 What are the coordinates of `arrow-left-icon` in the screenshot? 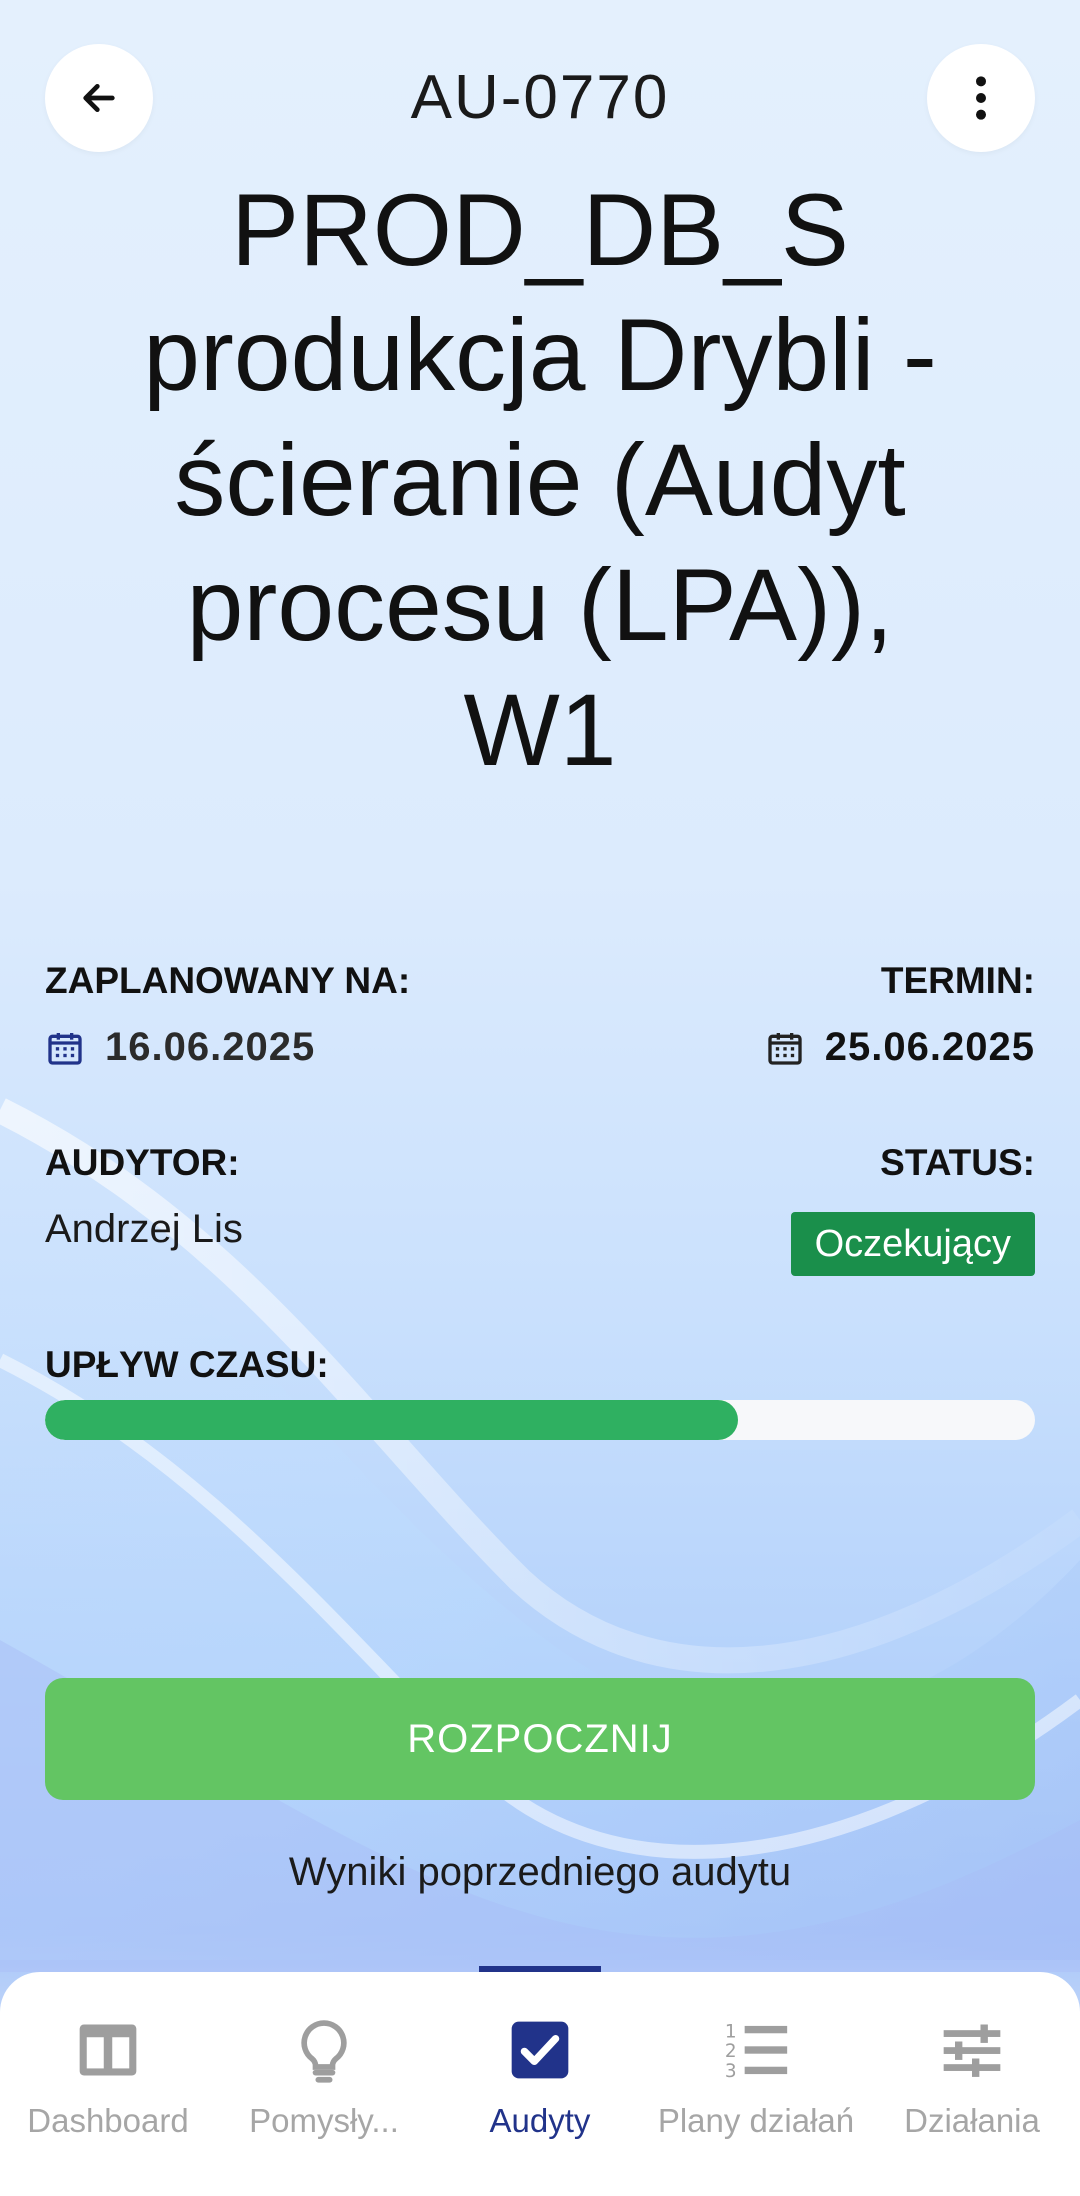 It's located at (99, 98).